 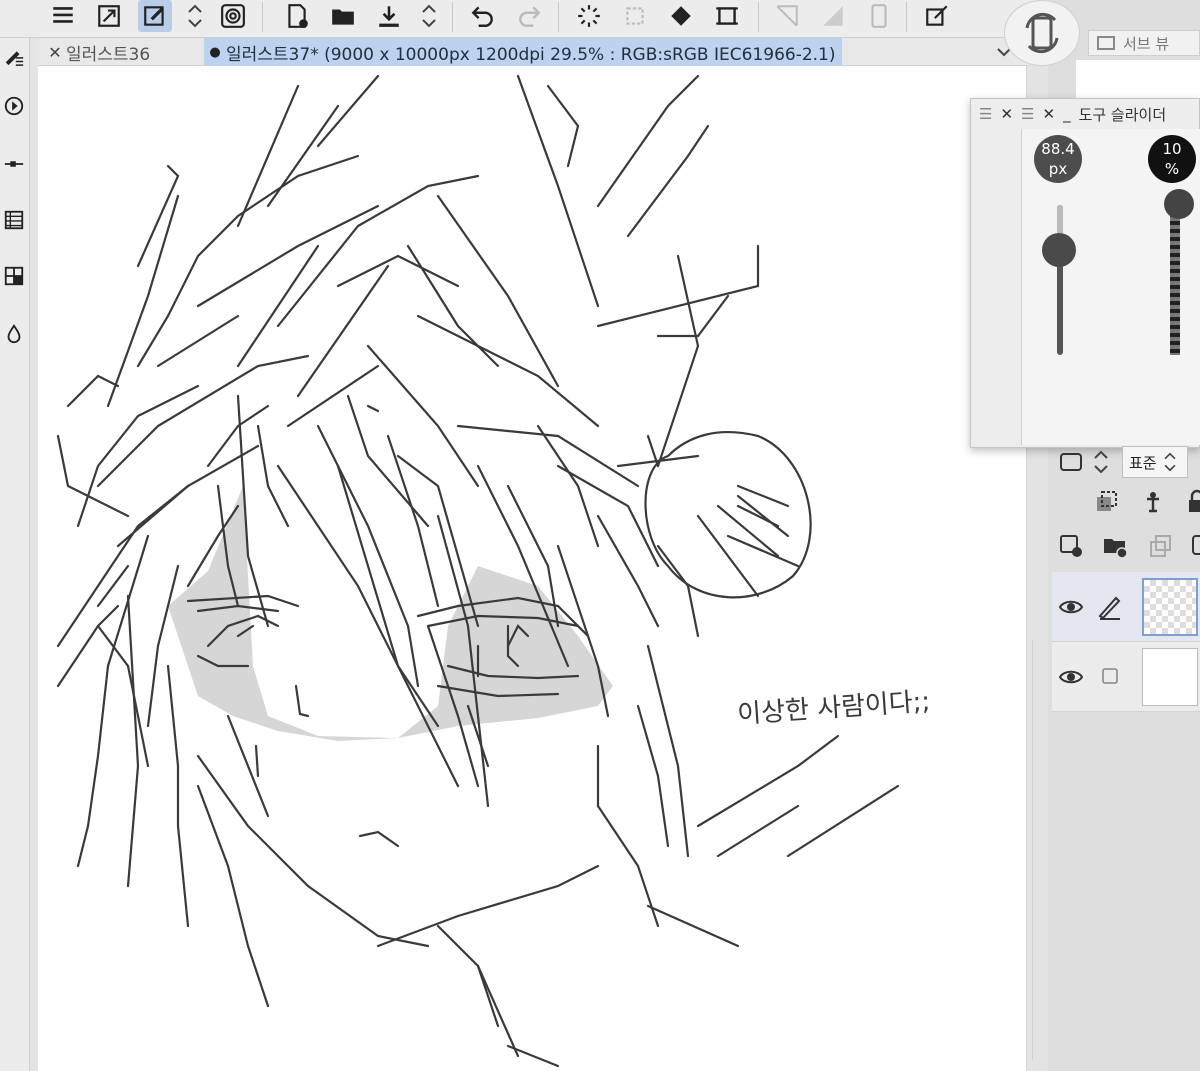 I want to click on rotate-icon, so click(x=1042, y=33).